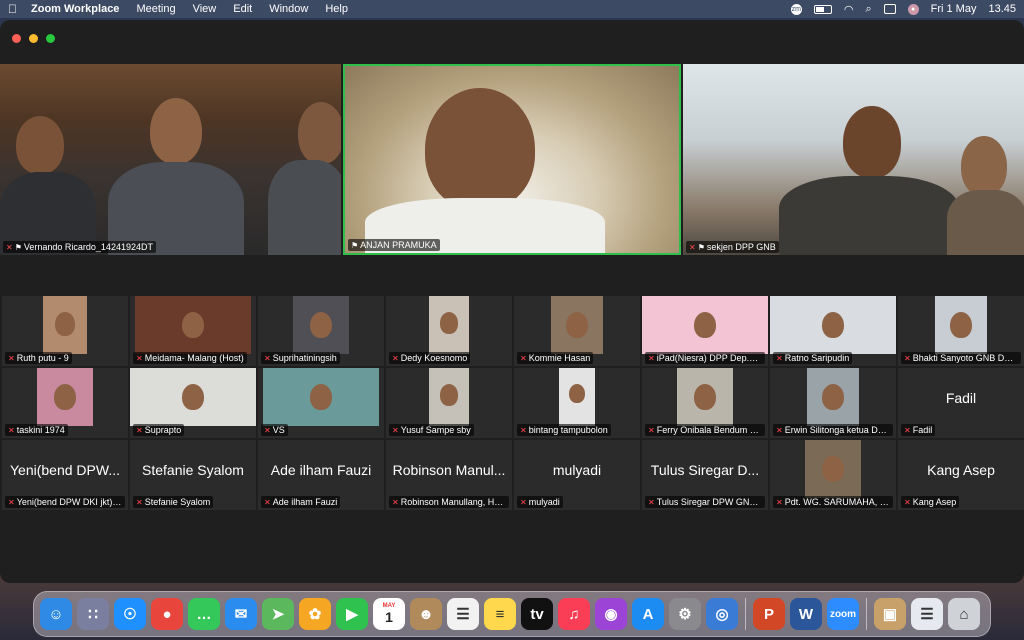  What do you see at coordinates (1002, 9) in the screenshot?
I see `menubar-time: 13.45` at bounding box center [1002, 9].